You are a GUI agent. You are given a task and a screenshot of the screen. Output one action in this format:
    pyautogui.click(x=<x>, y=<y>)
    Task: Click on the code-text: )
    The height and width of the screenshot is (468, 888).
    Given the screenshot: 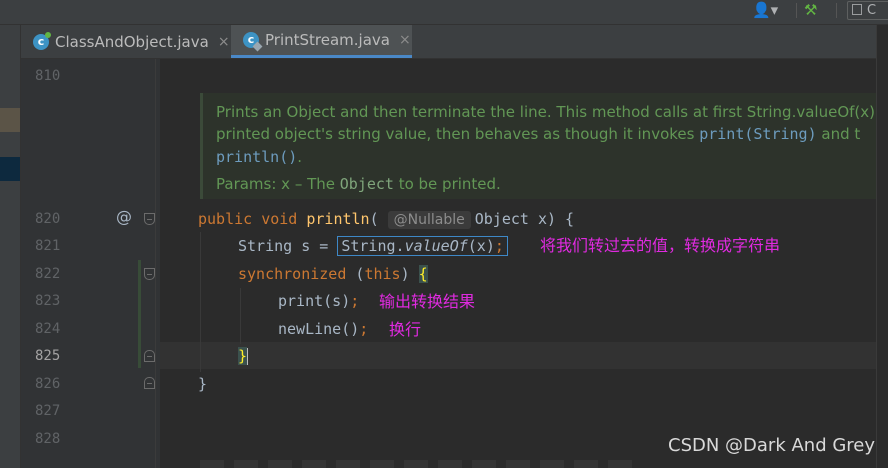 What is the action you would take?
    pyautogui.click(x=409, y=274)
    